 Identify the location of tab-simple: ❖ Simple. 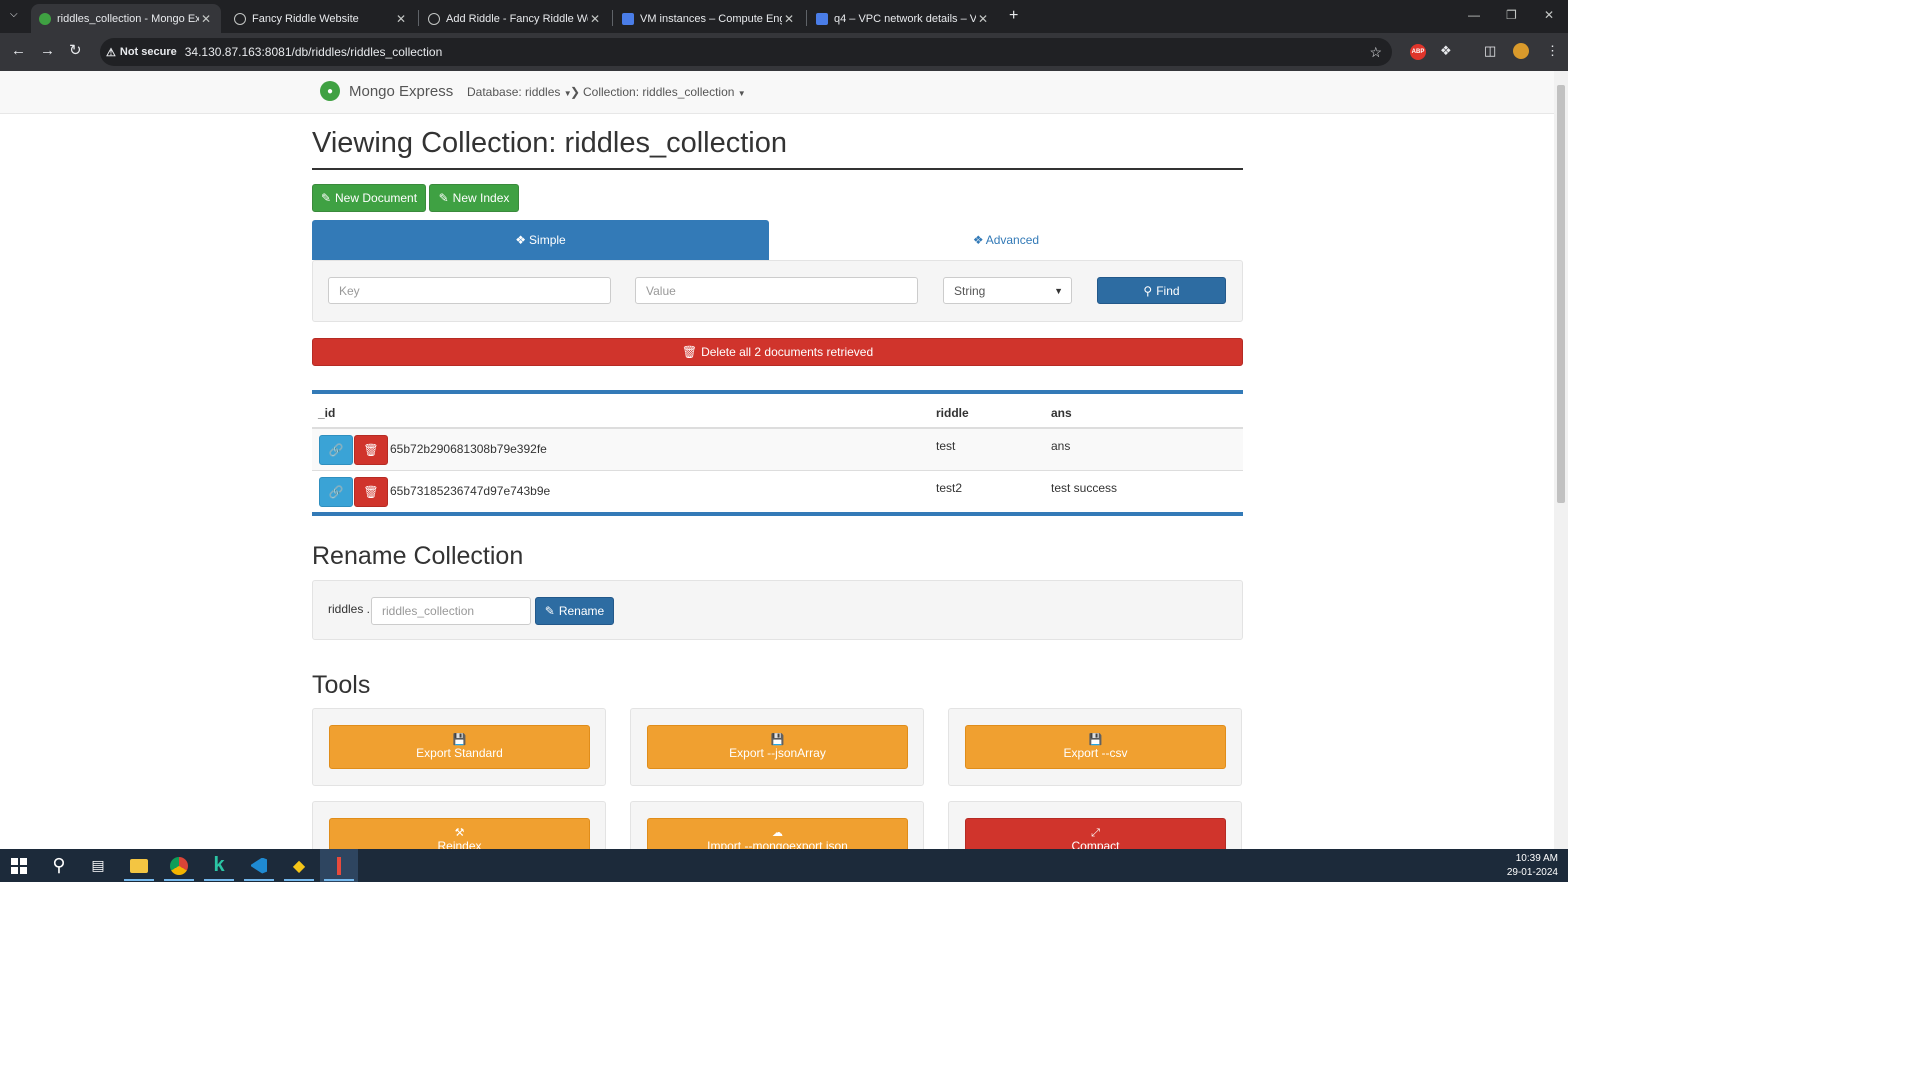
(540, 240).